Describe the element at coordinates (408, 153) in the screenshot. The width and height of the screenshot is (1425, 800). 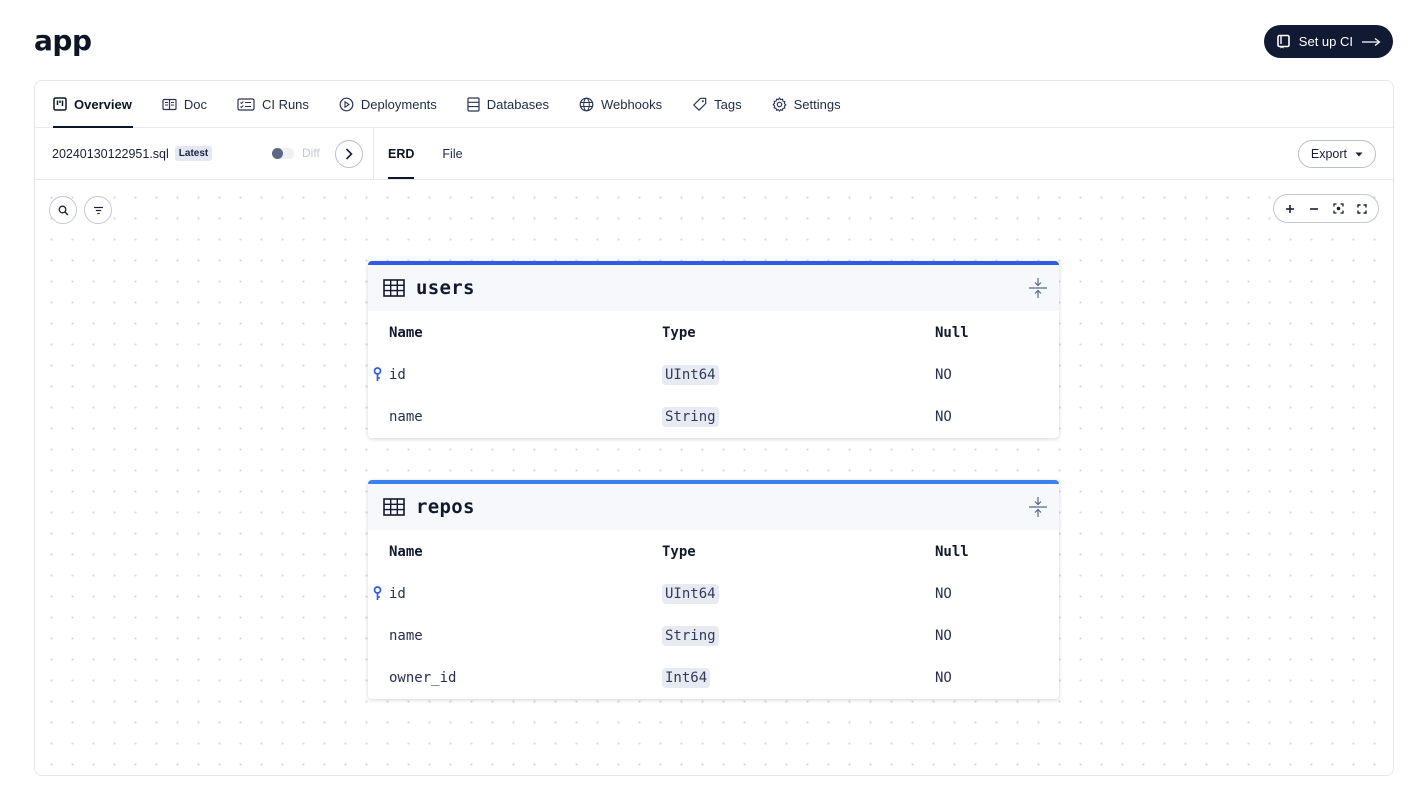
I see `tab-erd: ERD` at that location.